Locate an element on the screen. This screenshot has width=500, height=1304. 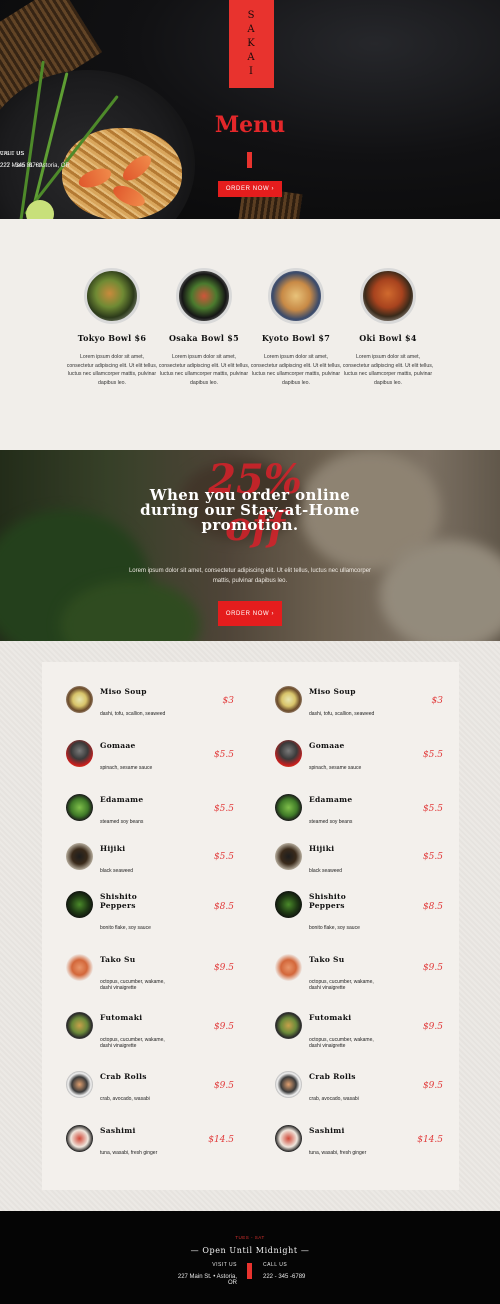
logo-letter: A is located at coordinates (251, 29).